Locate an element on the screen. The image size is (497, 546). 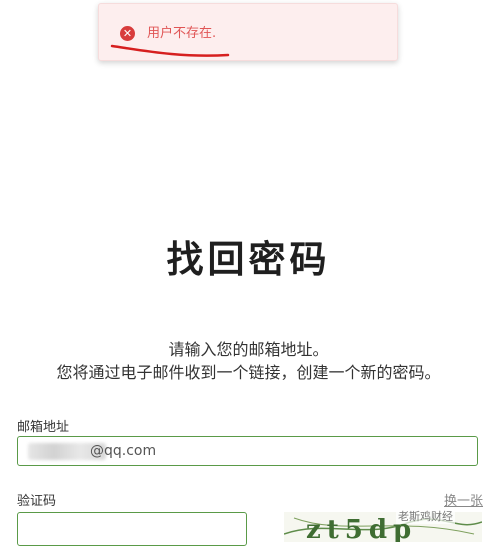
email-value: @qq.com is located at coordinates (123, 451).